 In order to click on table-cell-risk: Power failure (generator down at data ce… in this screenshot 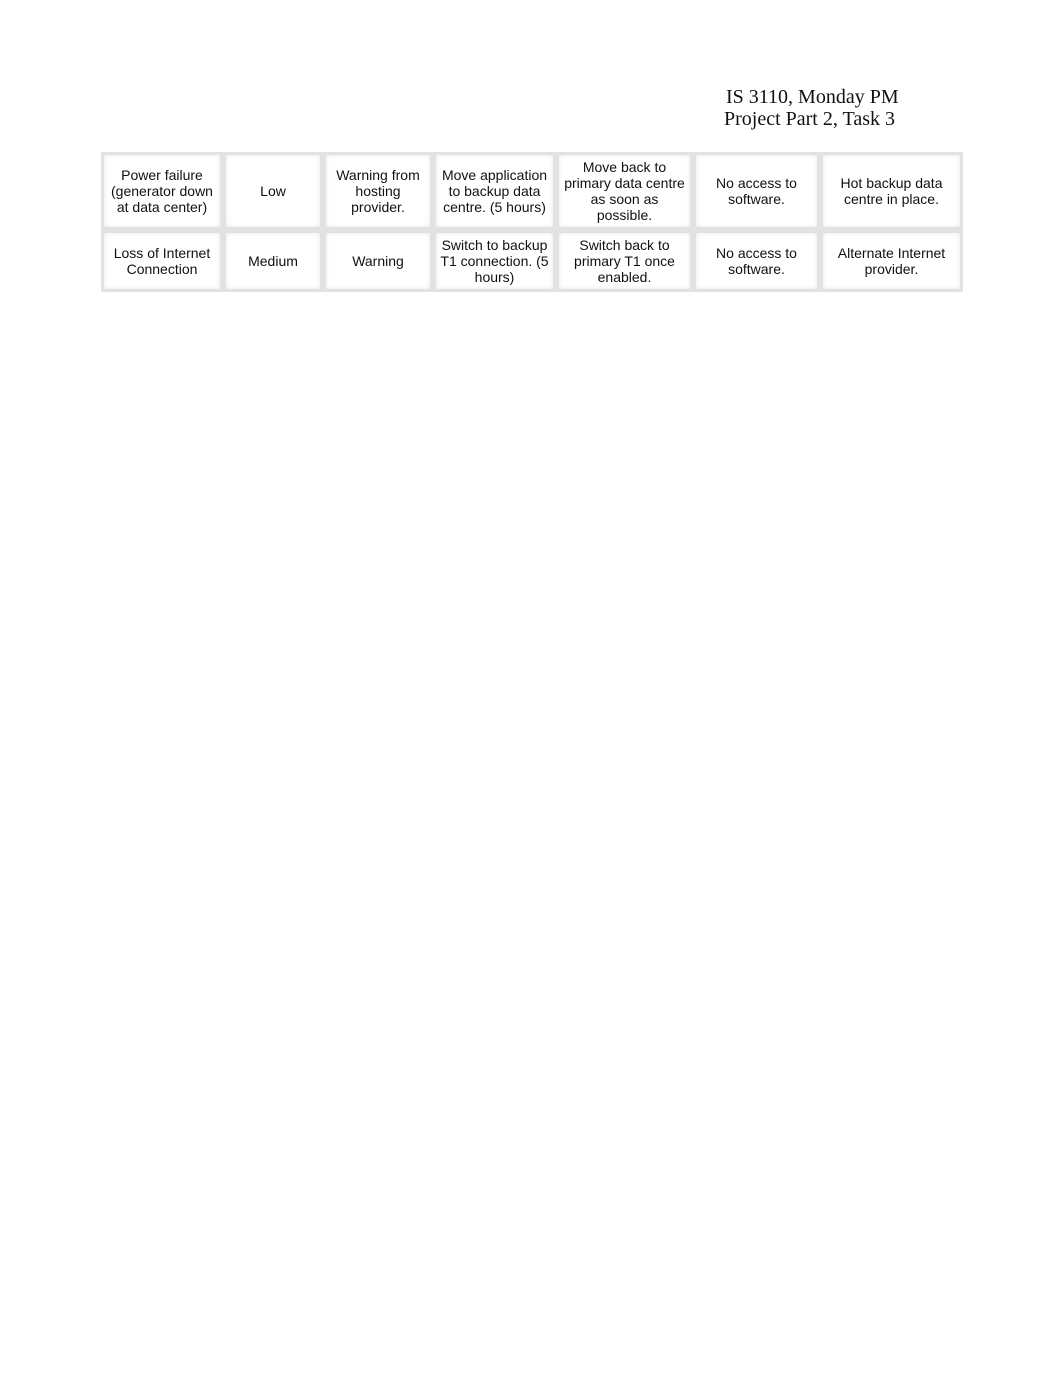, I will do `click(162, 191)`.